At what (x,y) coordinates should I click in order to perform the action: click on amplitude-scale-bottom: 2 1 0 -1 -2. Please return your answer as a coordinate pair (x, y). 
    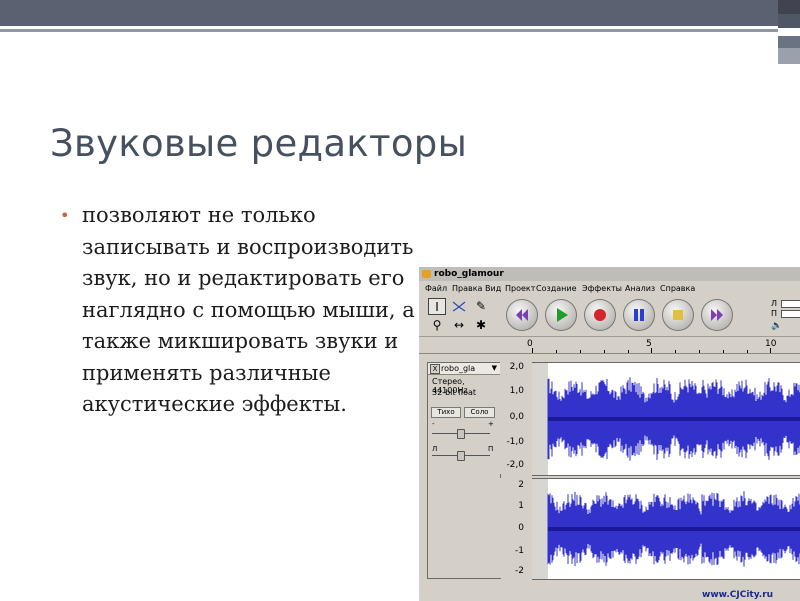
    Looking at the image, I should click on (514, 528).